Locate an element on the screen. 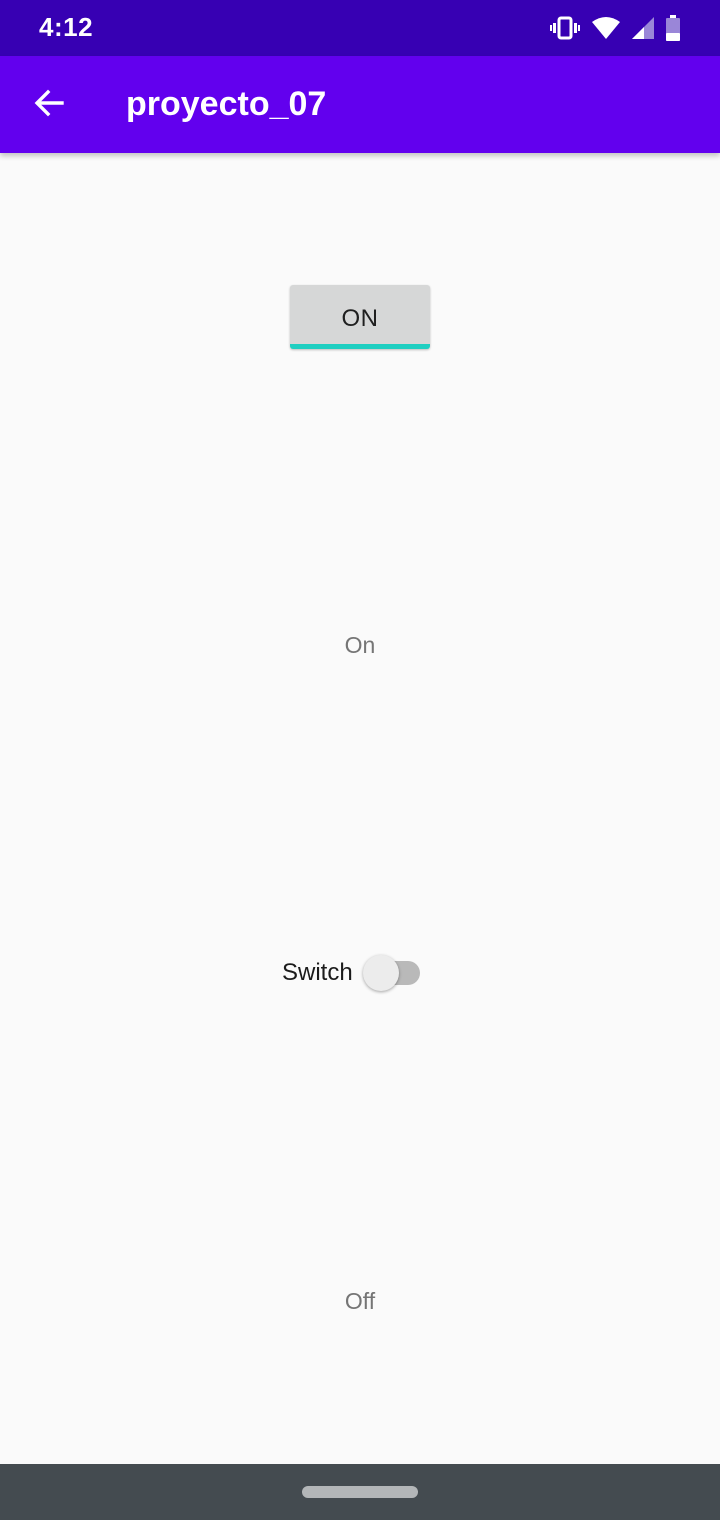  back-button is located at coordinates (49, 105).